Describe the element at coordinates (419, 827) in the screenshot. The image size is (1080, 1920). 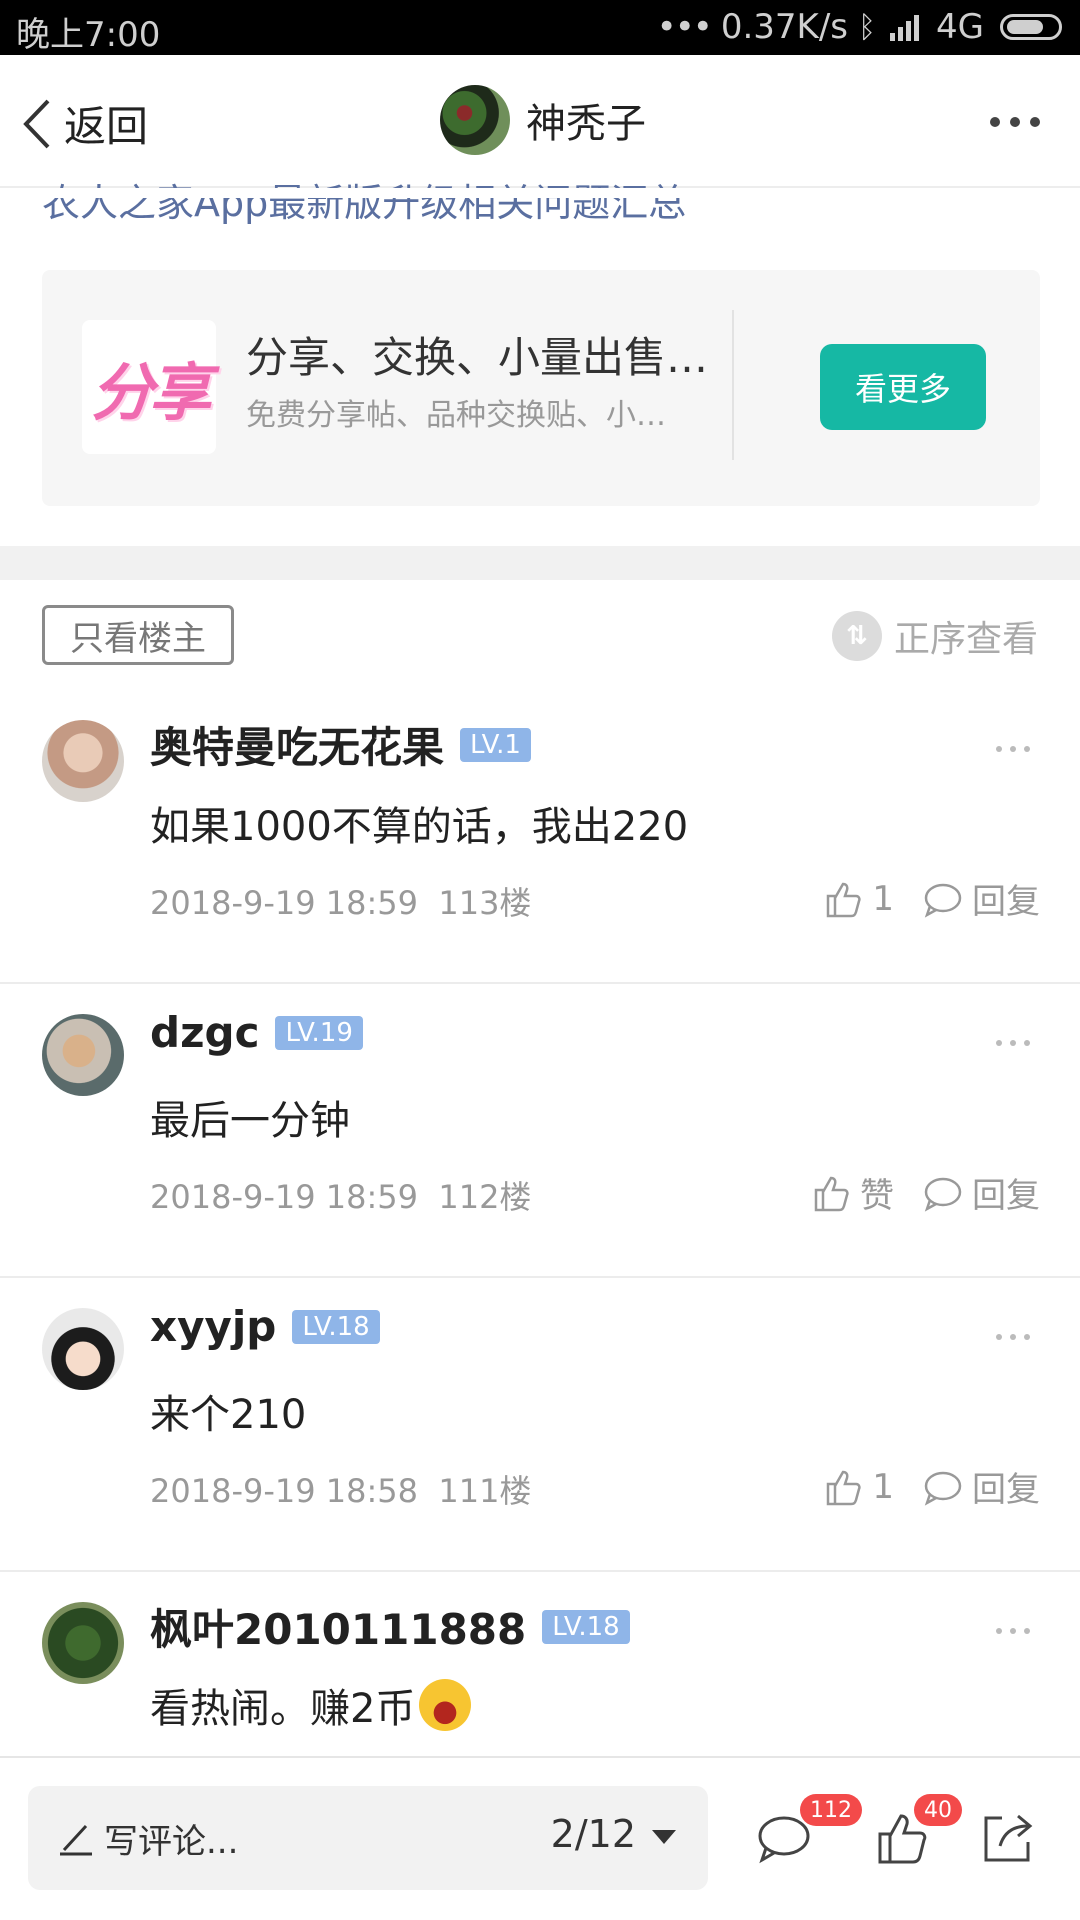
I see `comment-text: 如果1000不算的话，我出220` at that location.